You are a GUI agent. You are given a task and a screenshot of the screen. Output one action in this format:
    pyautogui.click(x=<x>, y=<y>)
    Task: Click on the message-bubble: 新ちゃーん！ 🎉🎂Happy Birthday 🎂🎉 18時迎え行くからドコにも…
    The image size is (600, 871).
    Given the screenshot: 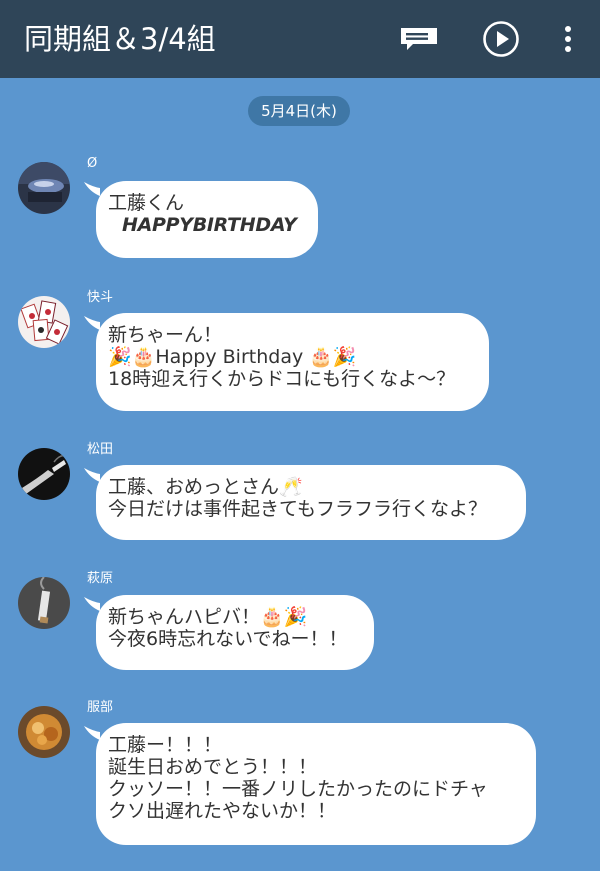 What is the action you would take?
    pyautogui.click(x=292, y=362)
    